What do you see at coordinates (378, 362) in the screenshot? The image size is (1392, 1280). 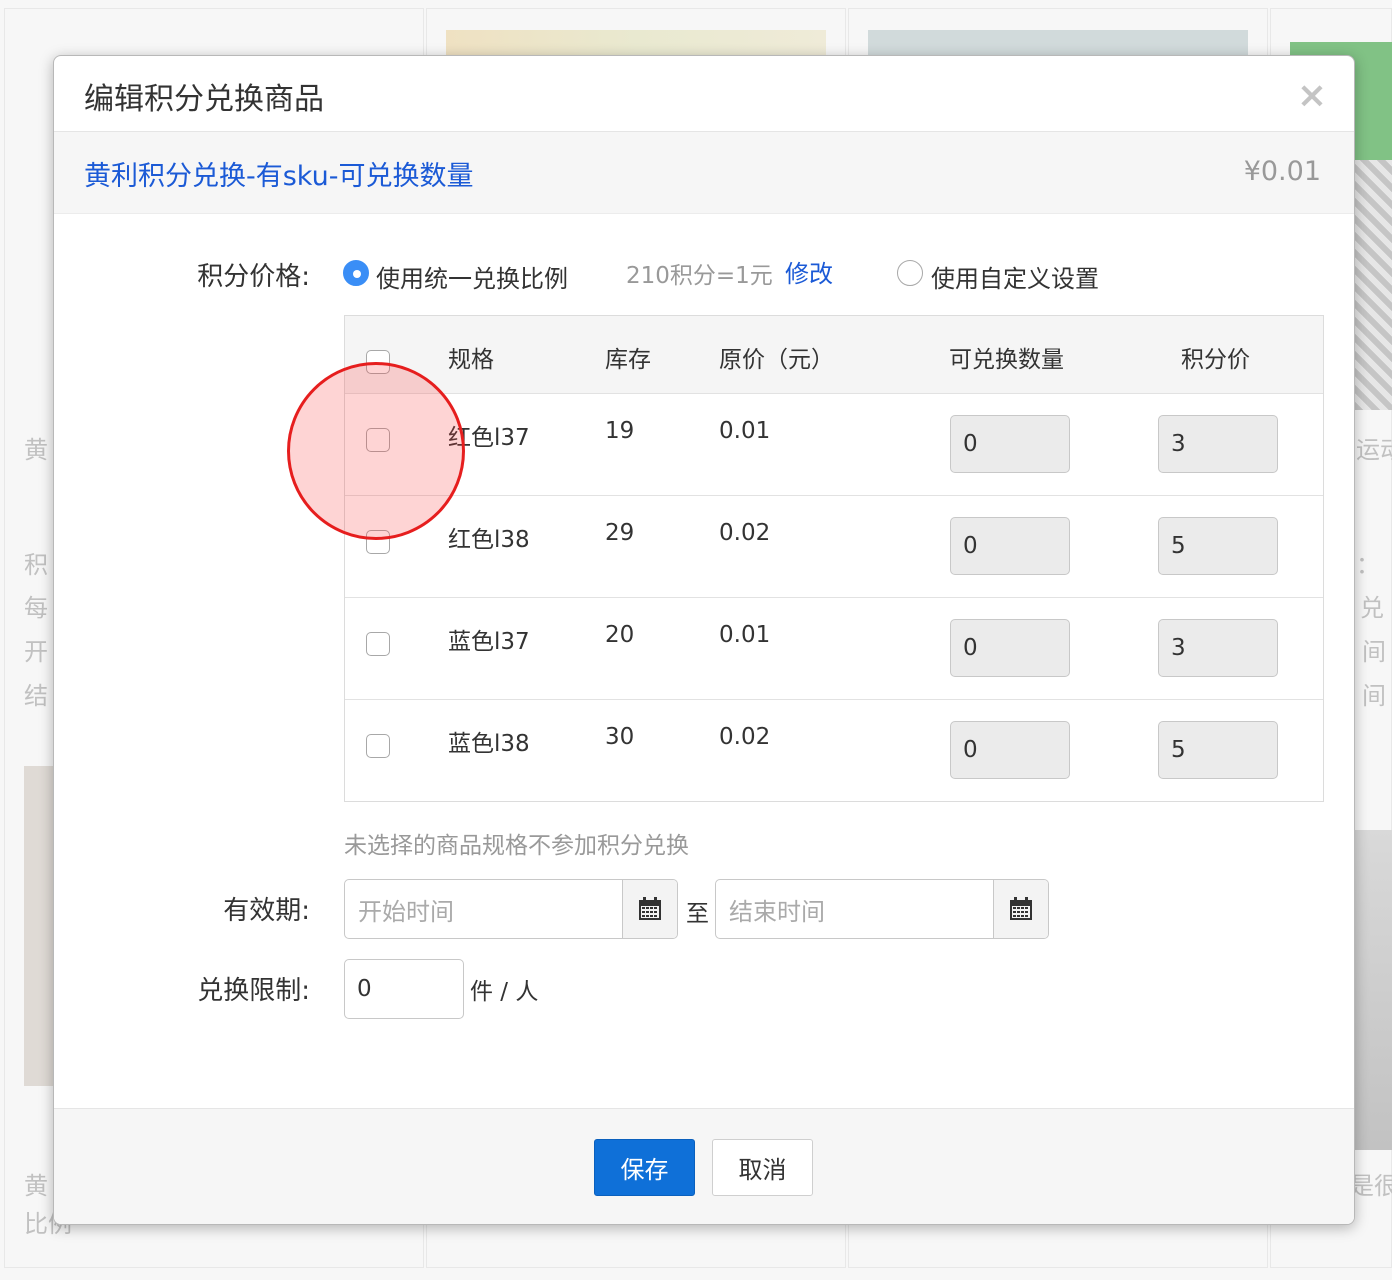 I see `select-all-checkbox` at bounding box center [378, 362].